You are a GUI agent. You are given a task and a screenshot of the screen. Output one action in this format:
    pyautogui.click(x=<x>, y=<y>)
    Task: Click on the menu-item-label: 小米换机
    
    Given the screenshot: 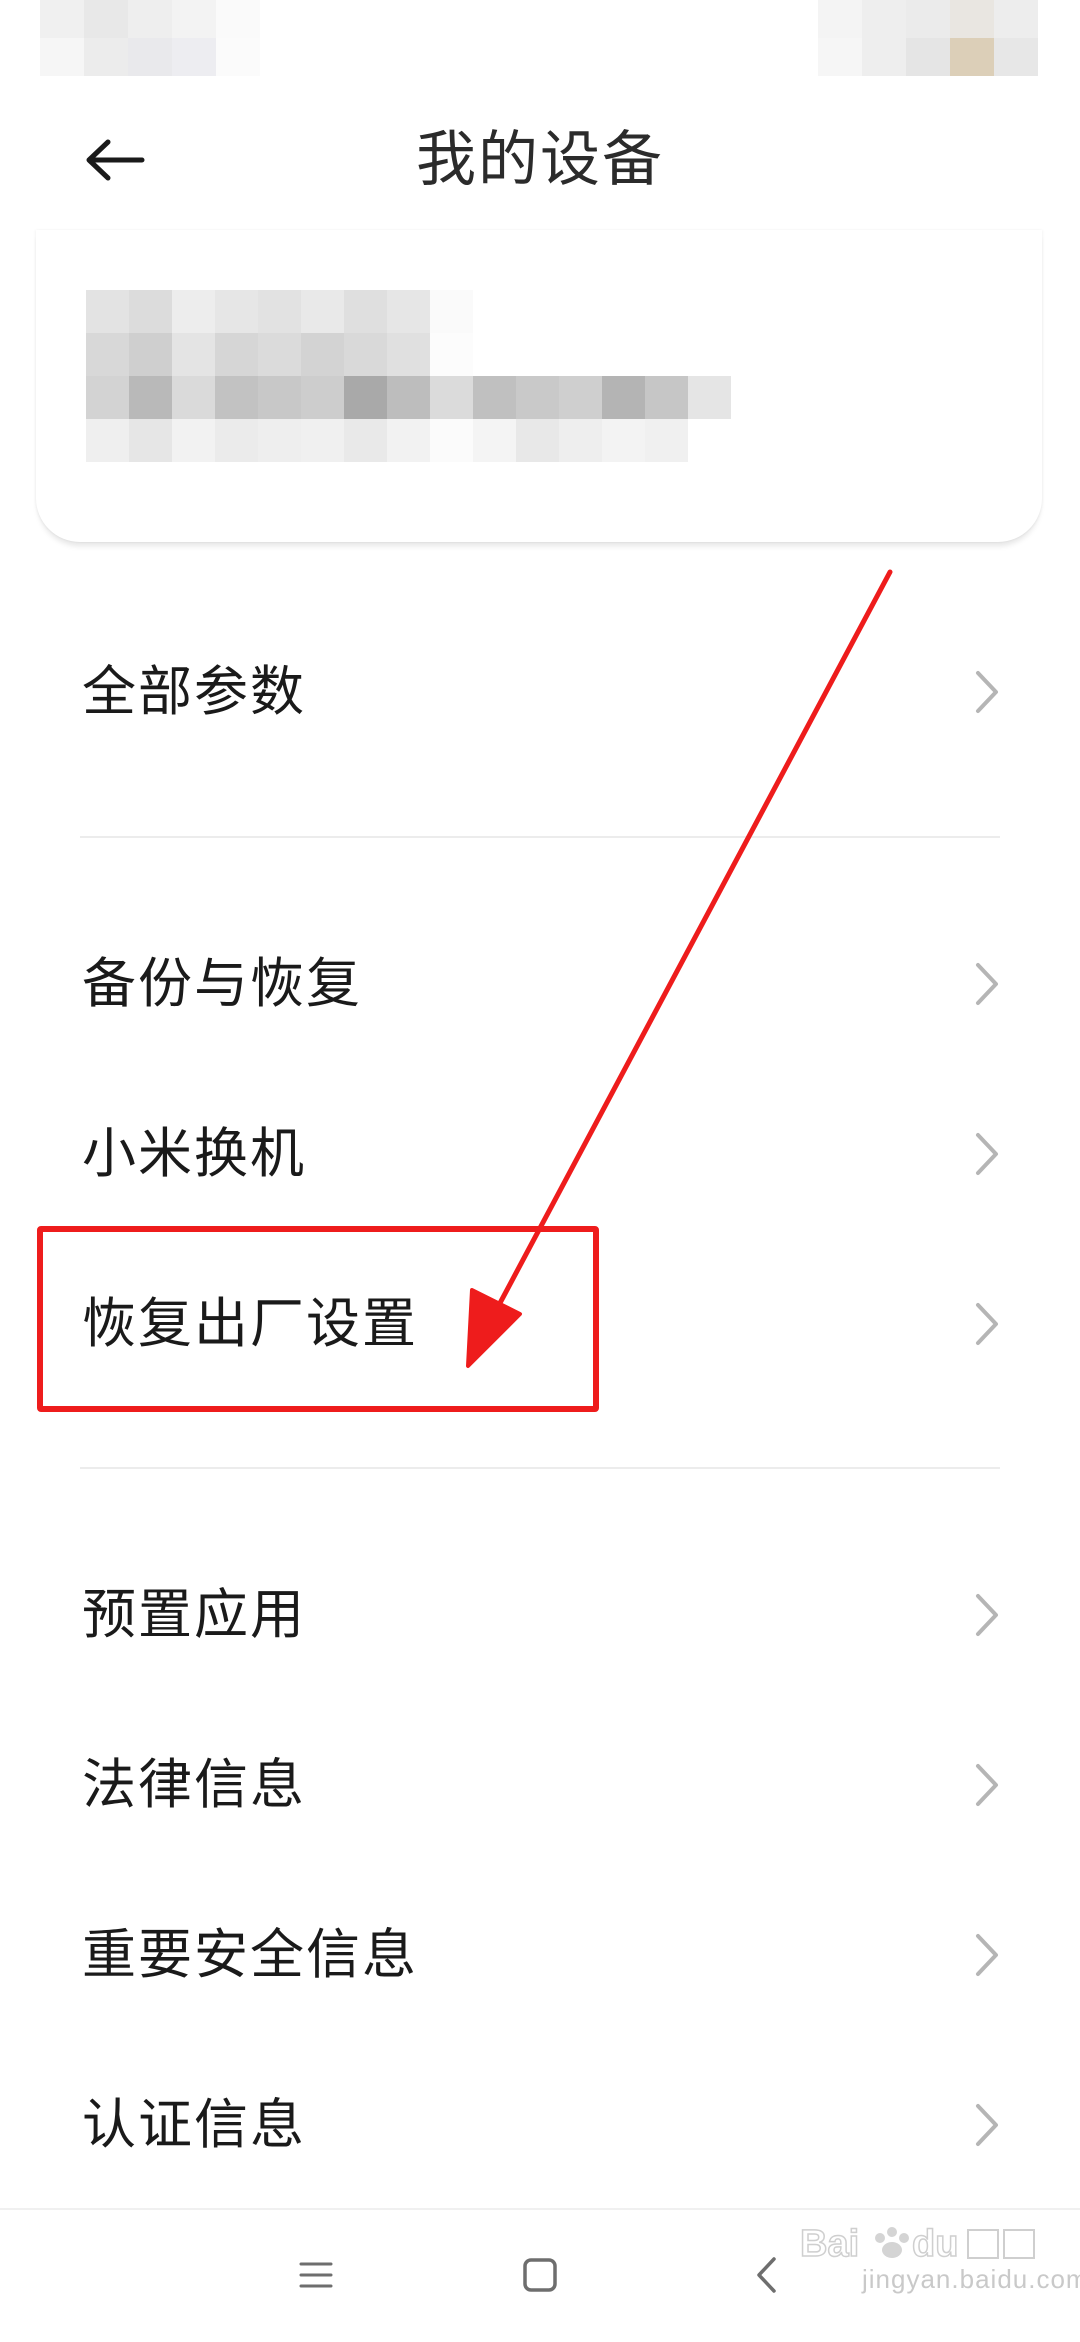 What is the action you would take?
    pyautogui.click(x=194, y=1153)
    